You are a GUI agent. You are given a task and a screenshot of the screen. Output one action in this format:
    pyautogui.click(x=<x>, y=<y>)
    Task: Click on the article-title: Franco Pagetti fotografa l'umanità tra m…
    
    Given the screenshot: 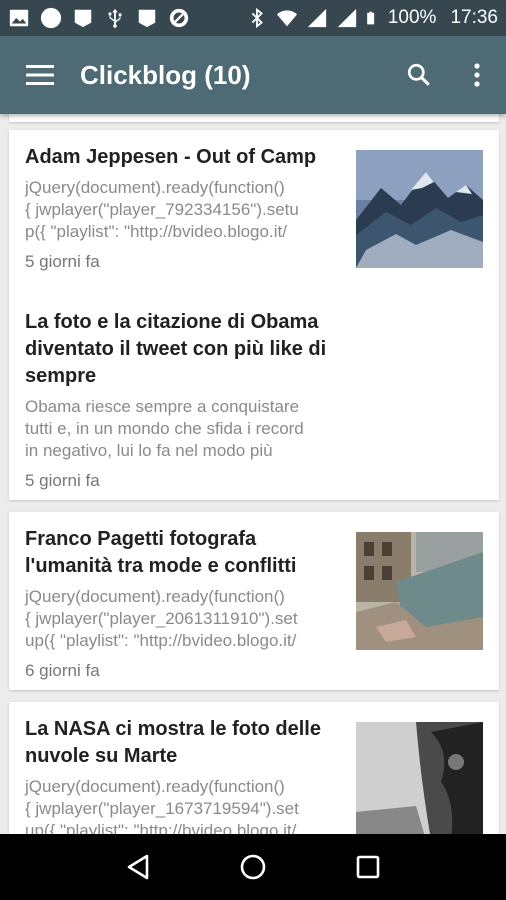 What is the action you would take?
    pyautogui.click(x=161, y=552)
    